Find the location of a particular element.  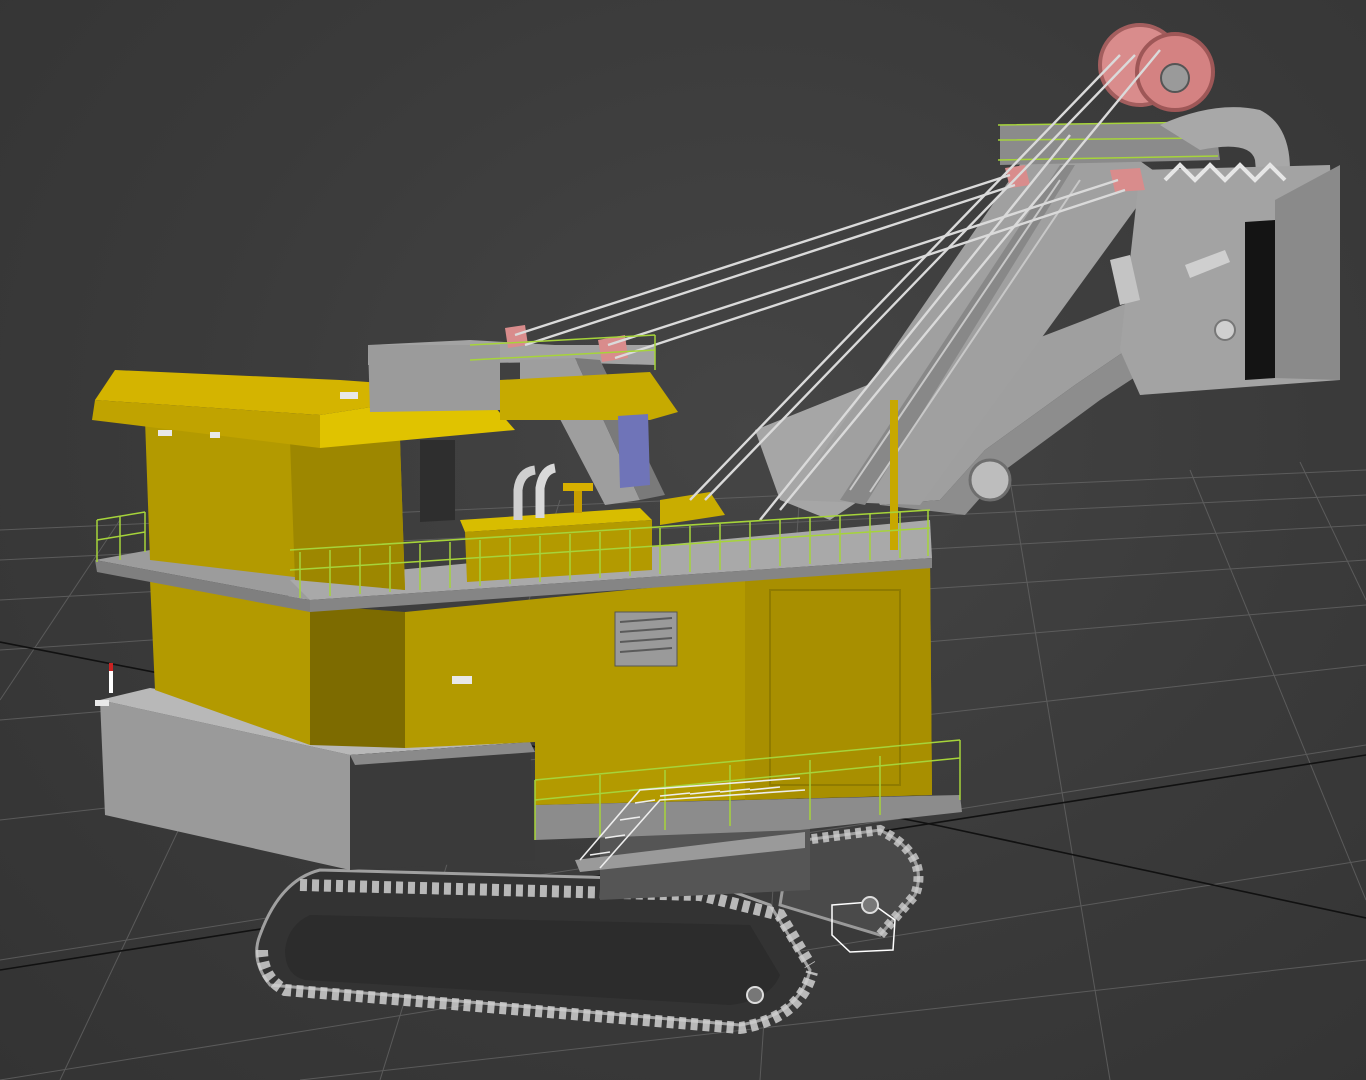

house-light is located at coordinates (462, 680).